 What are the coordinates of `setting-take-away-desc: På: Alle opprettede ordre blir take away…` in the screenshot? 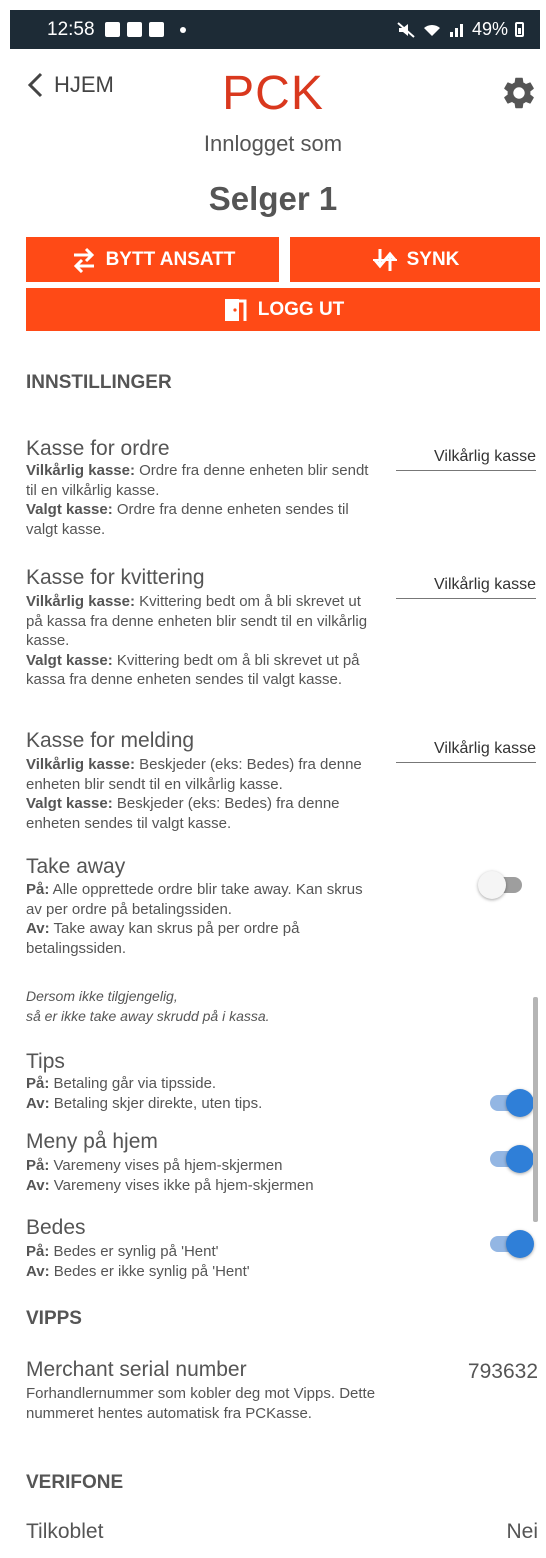 It's located at (194, 919).